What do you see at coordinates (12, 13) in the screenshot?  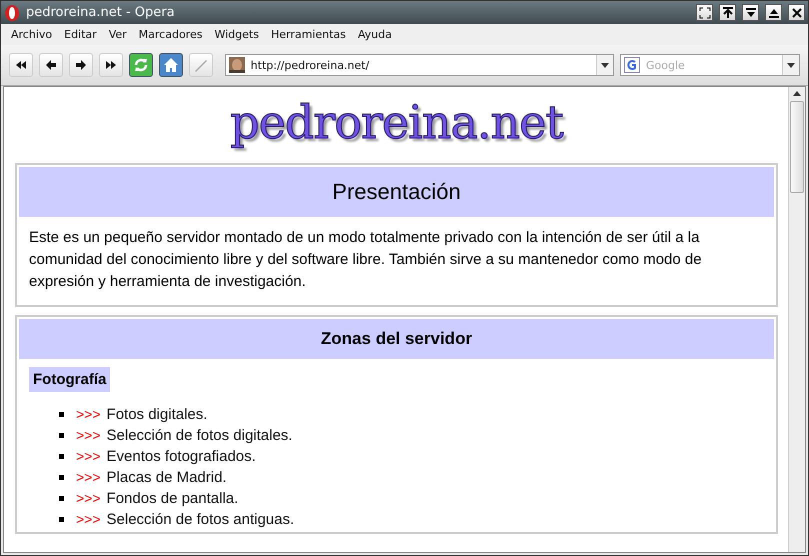 I see `app-logo-icon` at bounding box center [12, 13].